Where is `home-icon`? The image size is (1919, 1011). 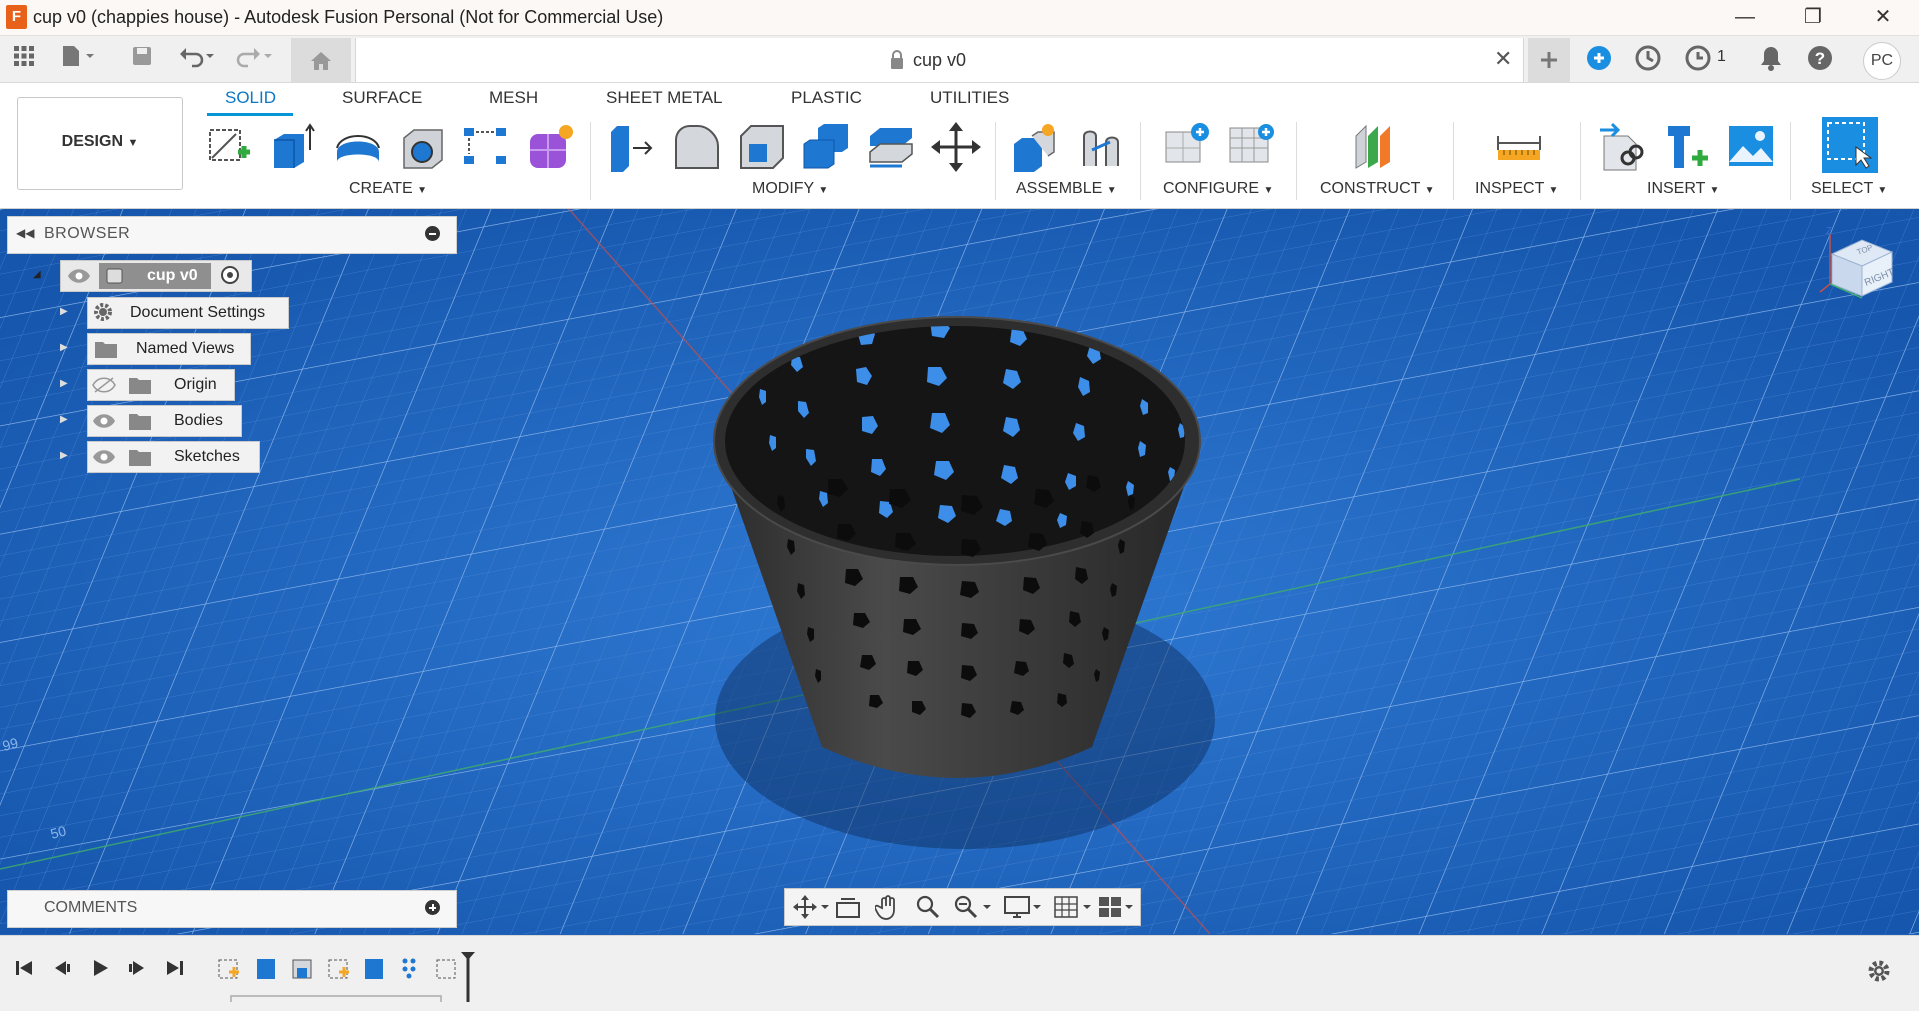 home-icon is located at coordinates (321, 61).